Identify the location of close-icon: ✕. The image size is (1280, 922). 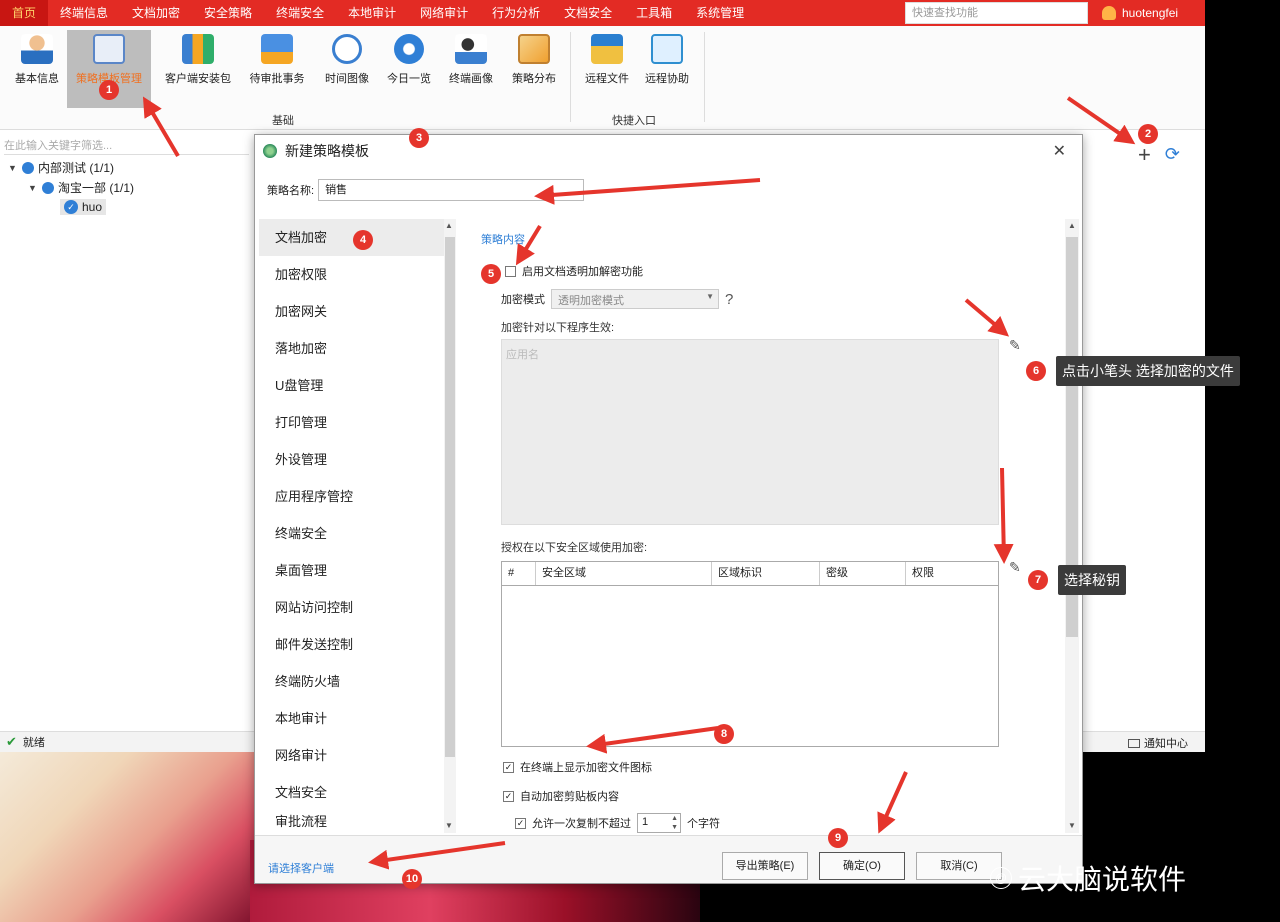
(1059, 151).